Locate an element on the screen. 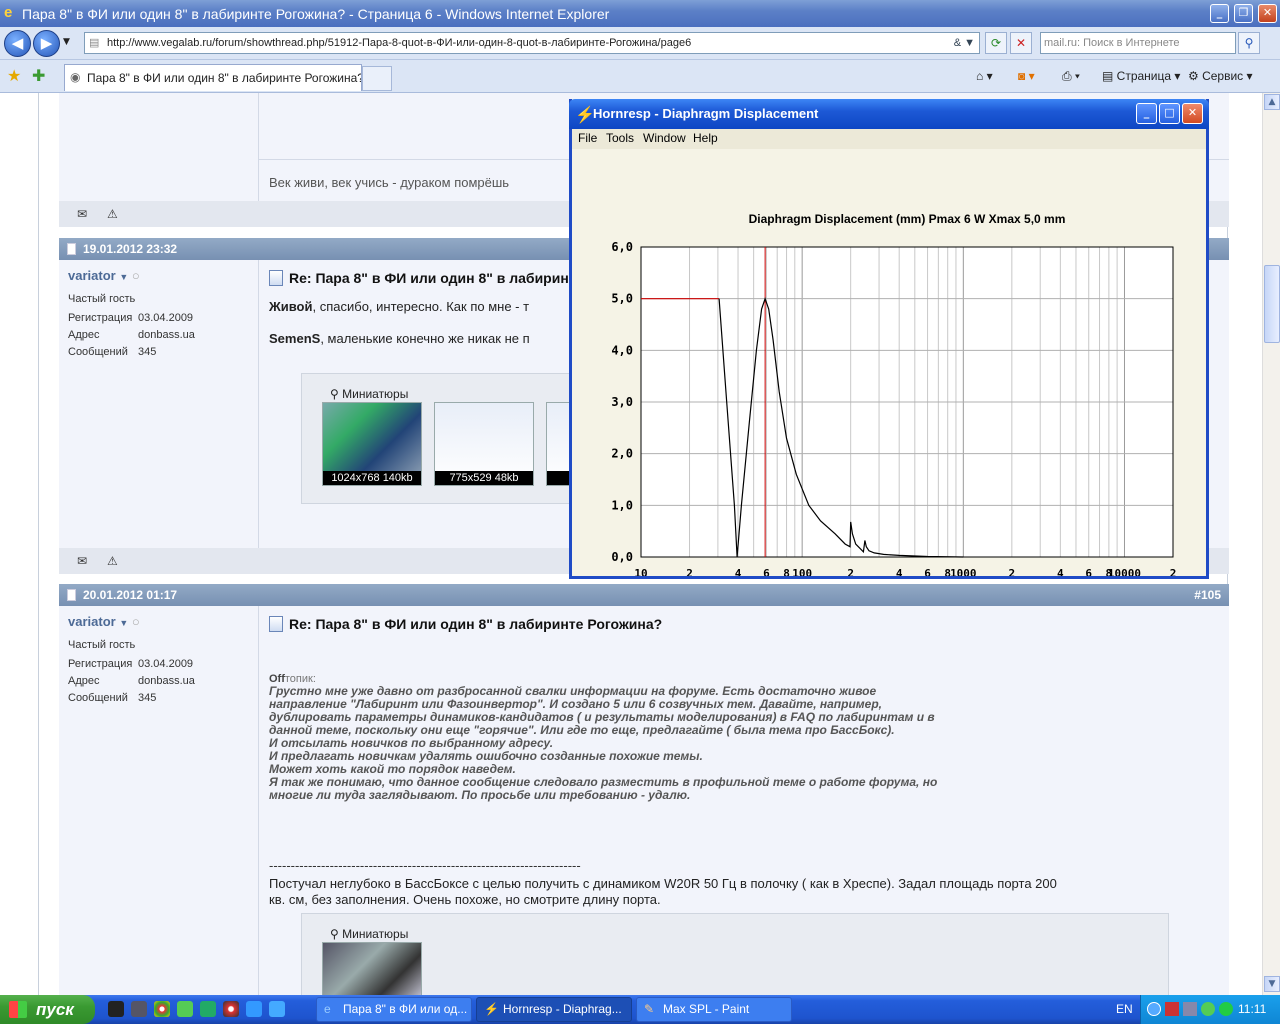 This screenshot has height=1024, width=1280. print-icon: ⎙ ▾ is located at coordinates (1071, 76).